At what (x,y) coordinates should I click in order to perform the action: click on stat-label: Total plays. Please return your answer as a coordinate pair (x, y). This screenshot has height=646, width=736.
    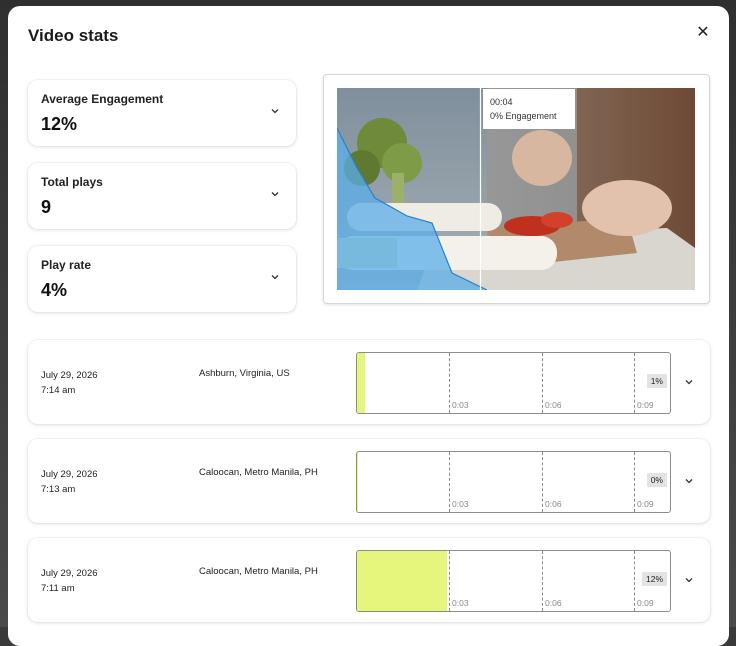
    Looking at the image, I should click on (72, 182).